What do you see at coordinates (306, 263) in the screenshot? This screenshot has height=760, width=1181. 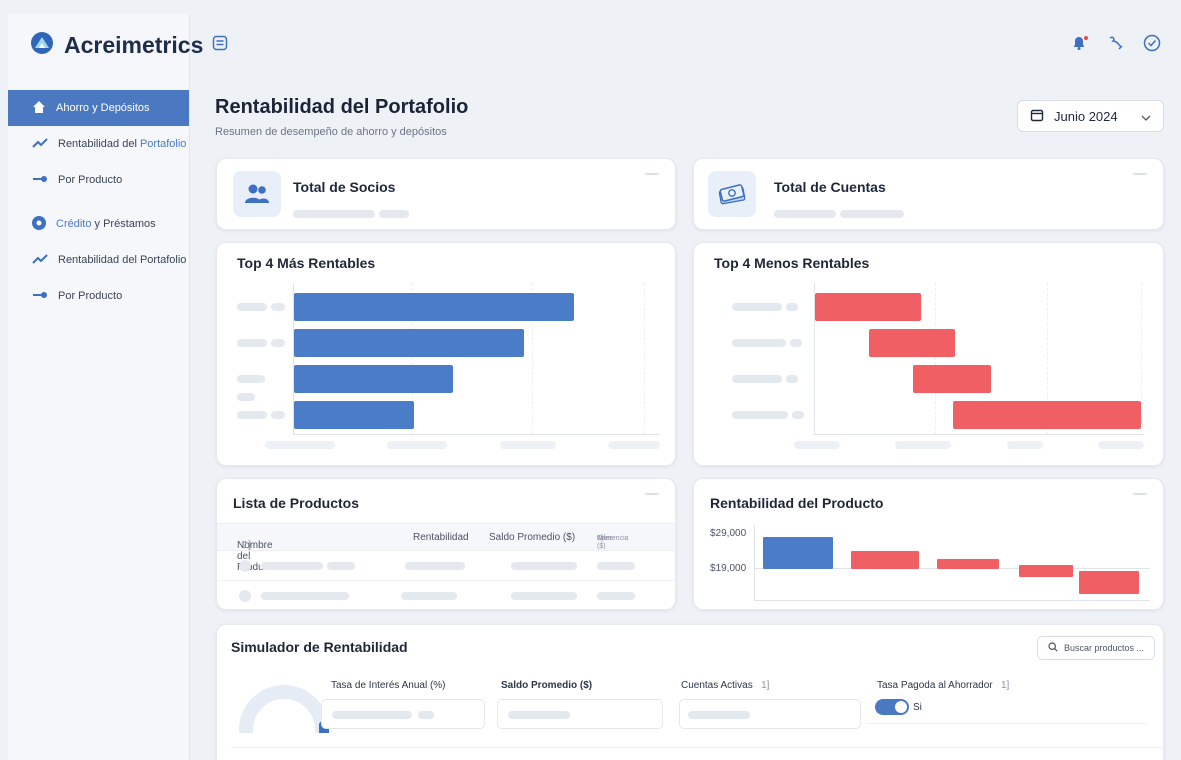 I see `chart-title: Top 4 Más Rentables` at bounding box center [306, 263].